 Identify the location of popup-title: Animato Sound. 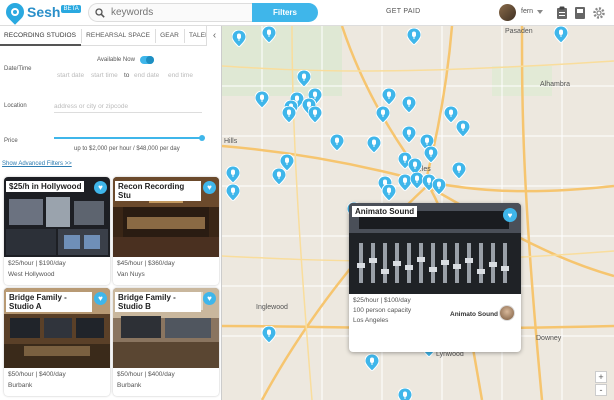
(385, 211).